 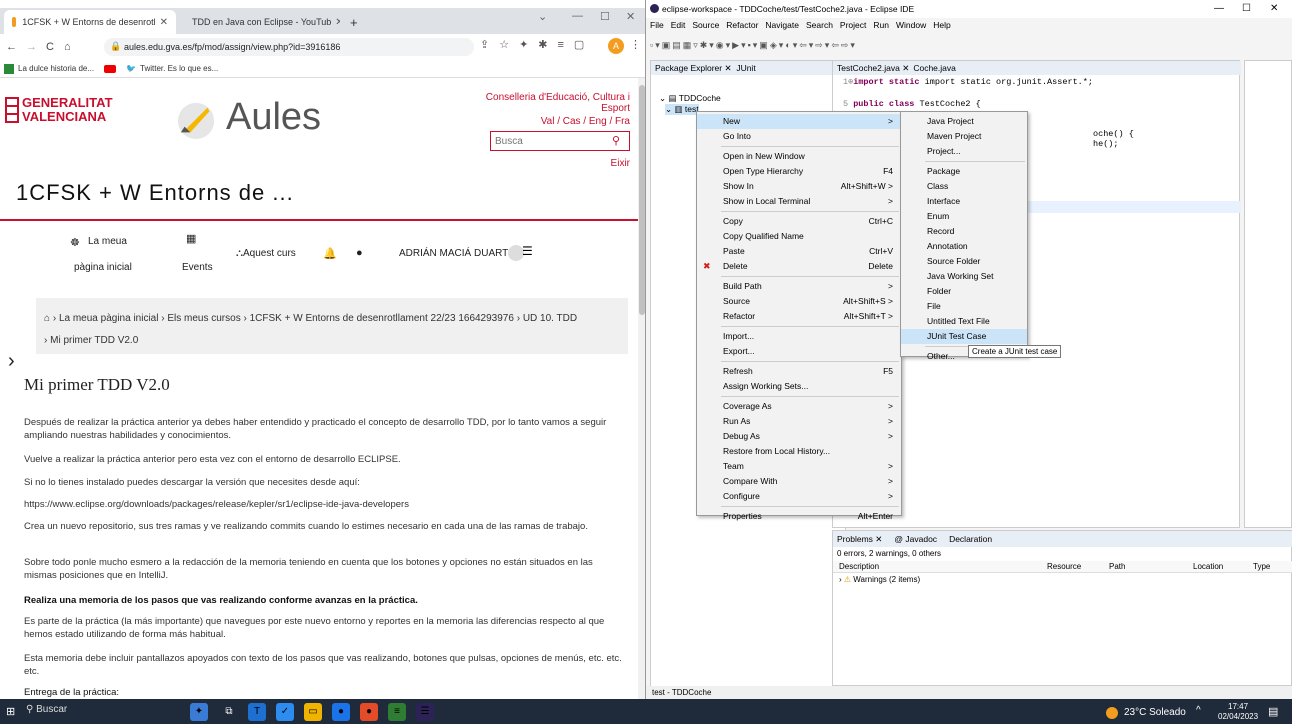 I want to click on menu-item: Run As >, so click(x=799, y=421).